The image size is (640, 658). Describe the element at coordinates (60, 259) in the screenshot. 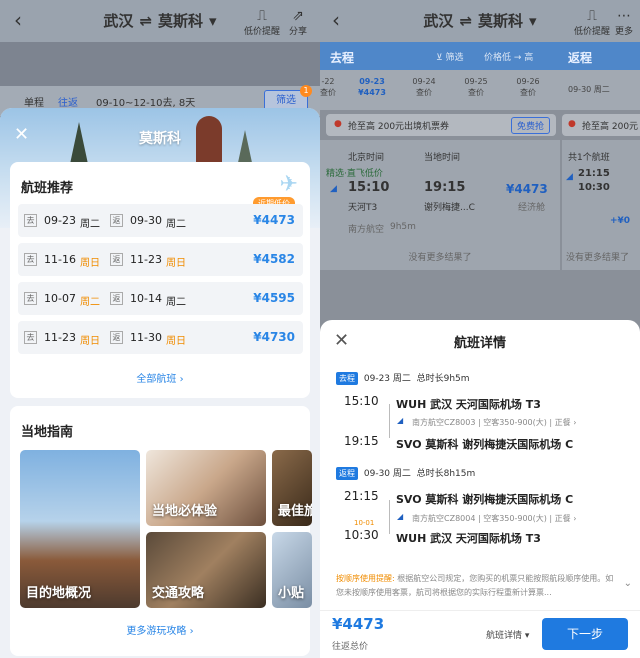

I see `go-date: 11-16` at that location.